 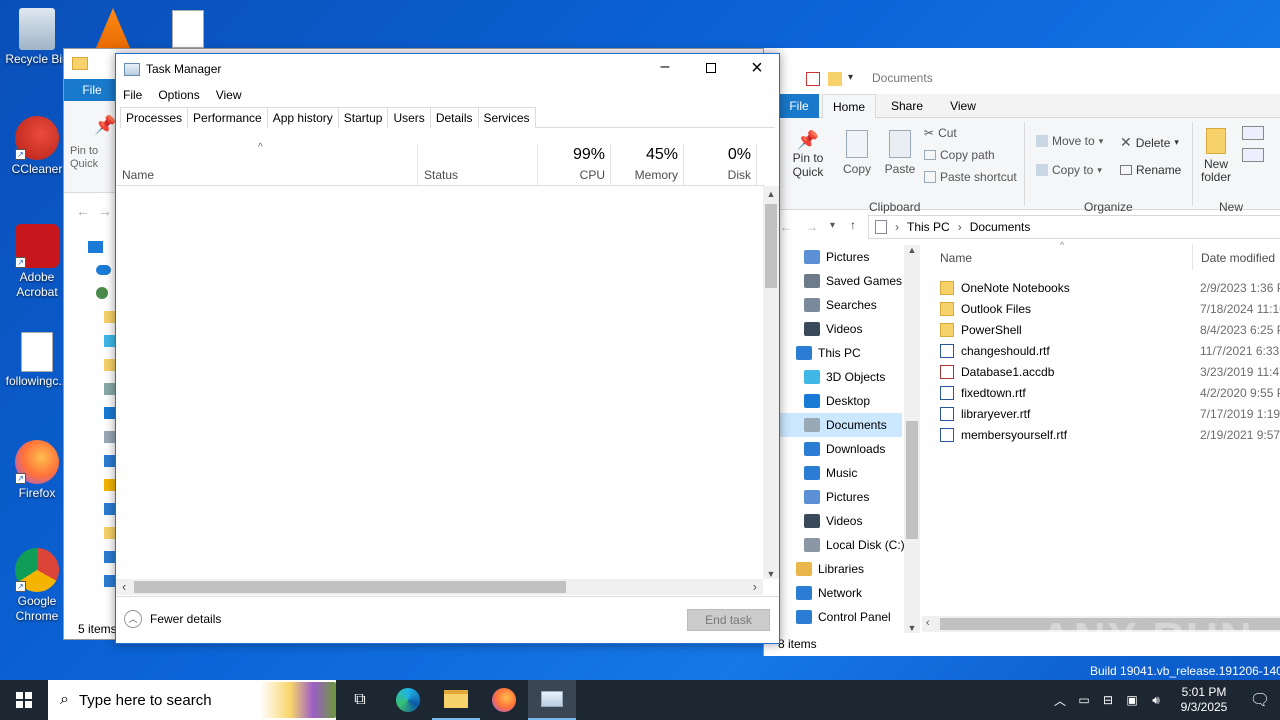 What do you see at coordinates (907, 106) in the screenshot?
I see `tab-share: Share` at bounding box center [907, 106].